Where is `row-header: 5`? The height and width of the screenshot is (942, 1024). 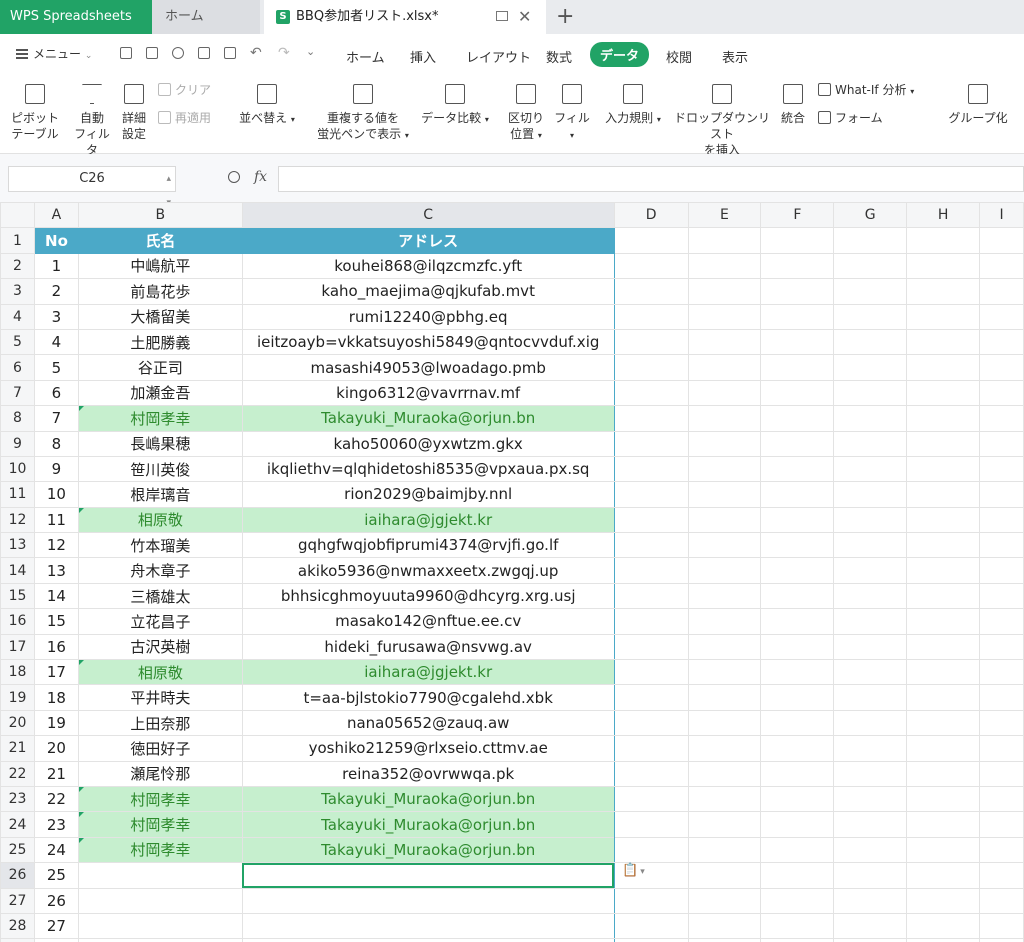 row-header: 5 is located at coordinates (17, 342).